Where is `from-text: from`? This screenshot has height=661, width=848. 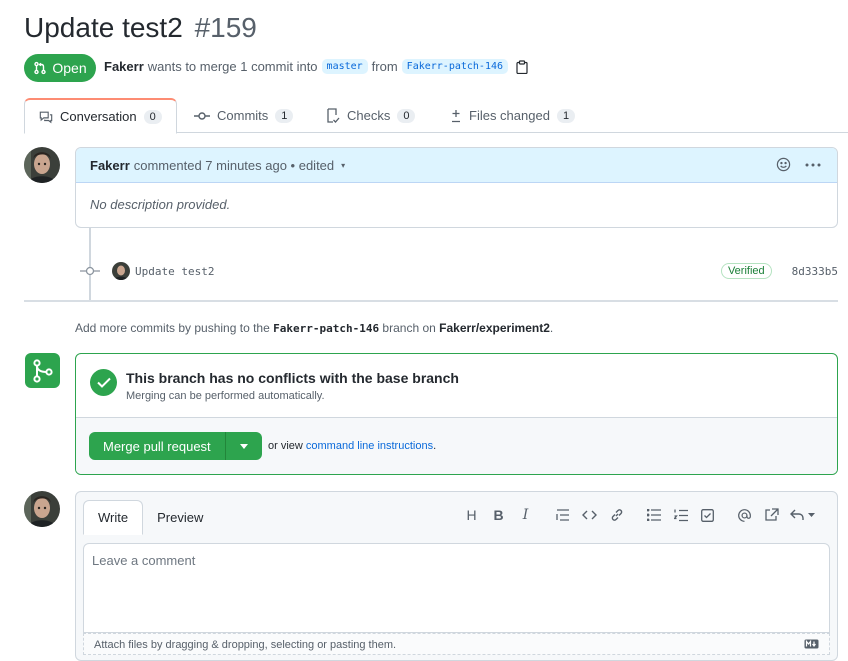 from-text: from is located at coordinates (384, 66).